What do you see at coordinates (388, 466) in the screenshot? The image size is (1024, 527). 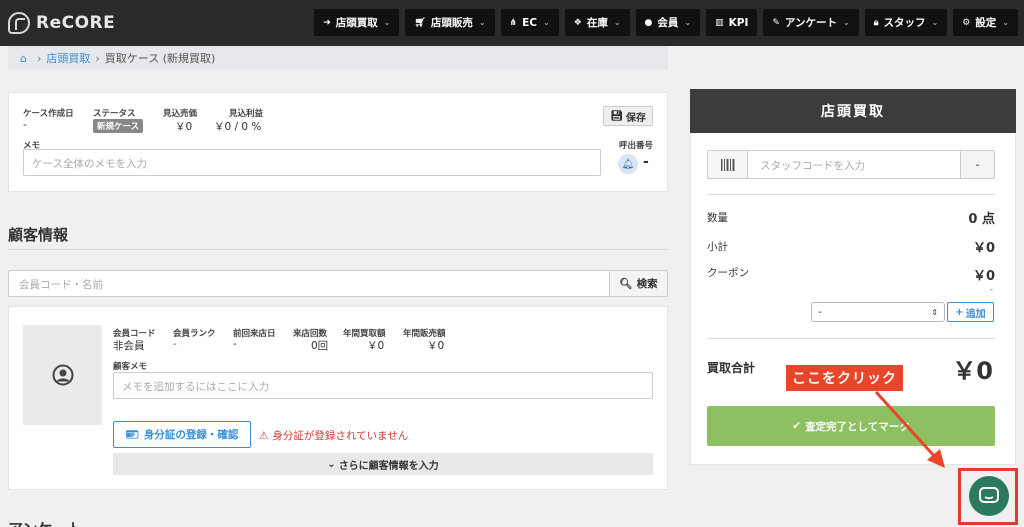 I see `more-customer-info-label: さらに顧客情報を入力` at bounding box center [388, 466].